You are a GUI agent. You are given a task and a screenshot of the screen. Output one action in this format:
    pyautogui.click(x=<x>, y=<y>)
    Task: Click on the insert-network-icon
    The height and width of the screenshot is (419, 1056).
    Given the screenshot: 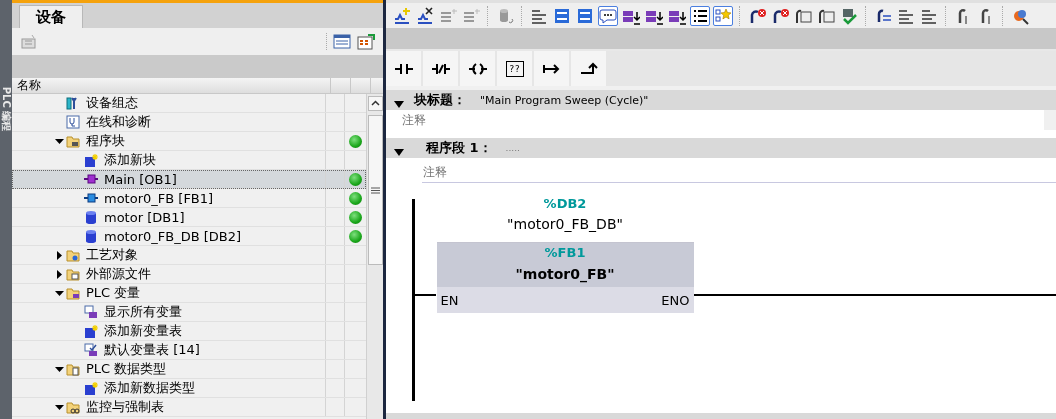 What is the action you would take?
    pyautogui.click(x=402, y=15)
    